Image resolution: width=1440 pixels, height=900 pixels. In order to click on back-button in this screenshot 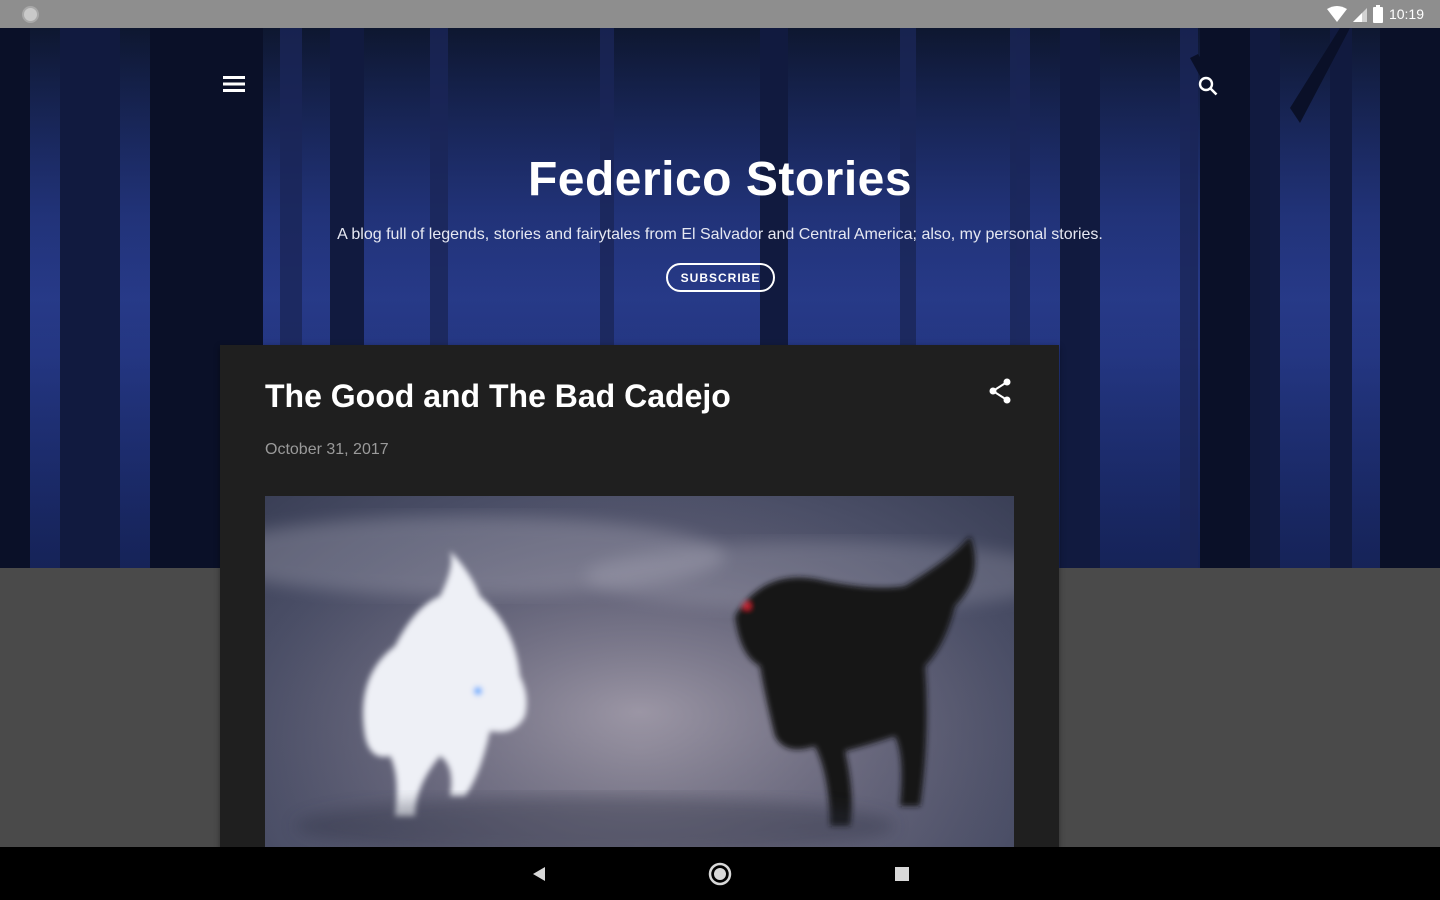, I will do `click(539, 874)`.